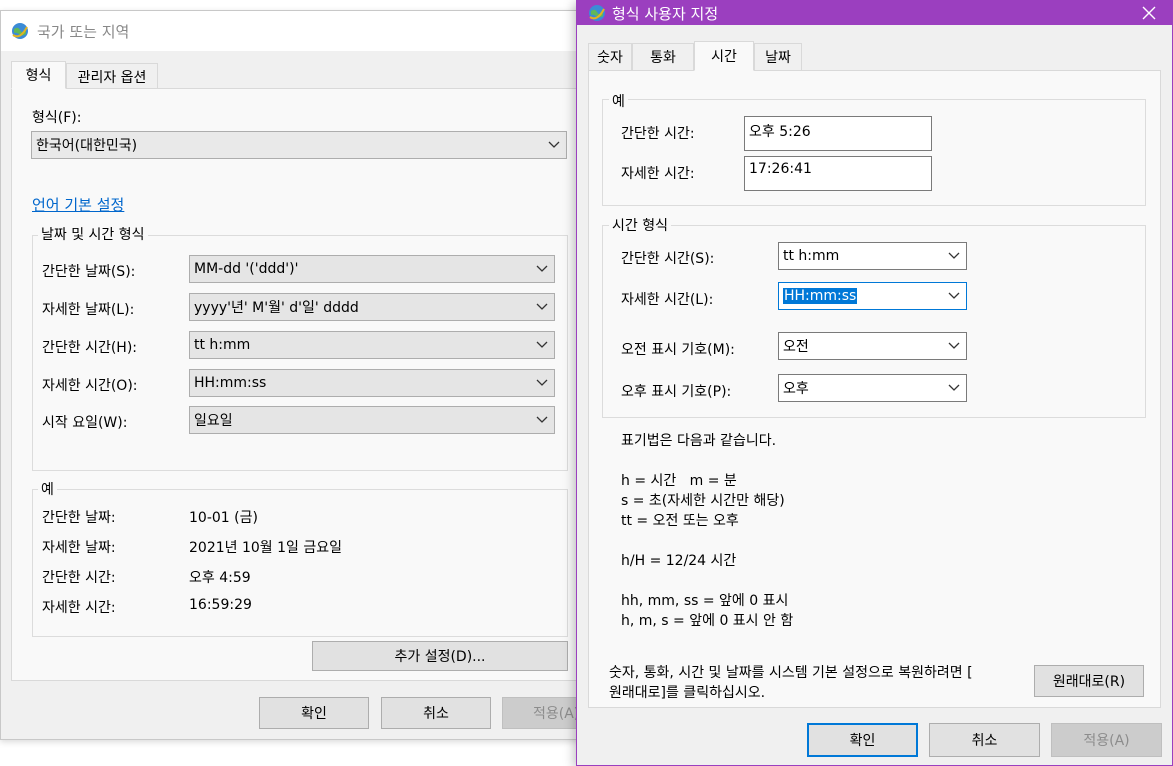 Image resolution: width=1173 pixels, height=766 pixels. What do you see at coordinates (838, 173) in the screenshot?
I see `example-long-time-box: 17:26:41` at bounding box center [838, 173].